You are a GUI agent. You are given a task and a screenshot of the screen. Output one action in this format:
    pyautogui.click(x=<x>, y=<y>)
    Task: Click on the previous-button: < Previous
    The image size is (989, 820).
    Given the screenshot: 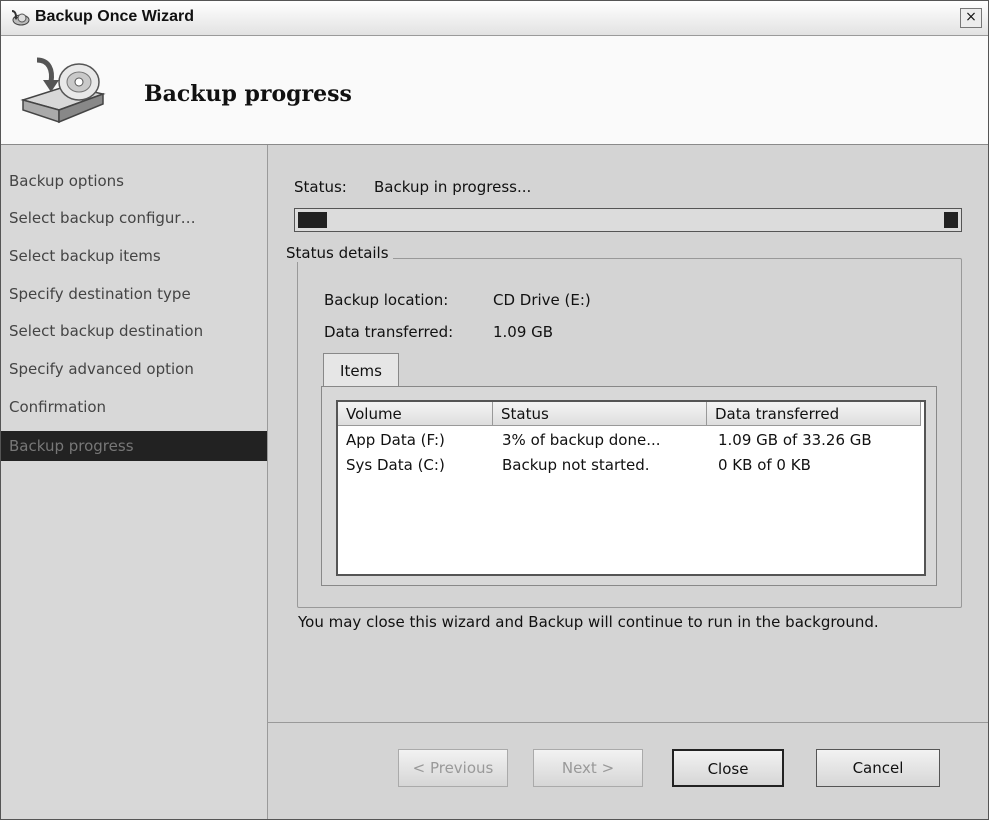 What is the action you would take?
    pyautogui.click(x=453, y=768)
    